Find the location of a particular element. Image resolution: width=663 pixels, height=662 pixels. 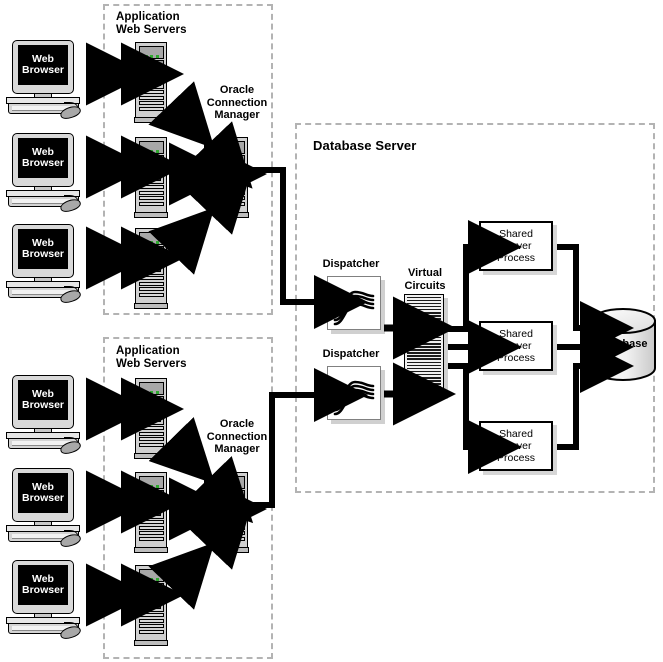

oracle-connection-manager-top is located at coordinates (232, 178).